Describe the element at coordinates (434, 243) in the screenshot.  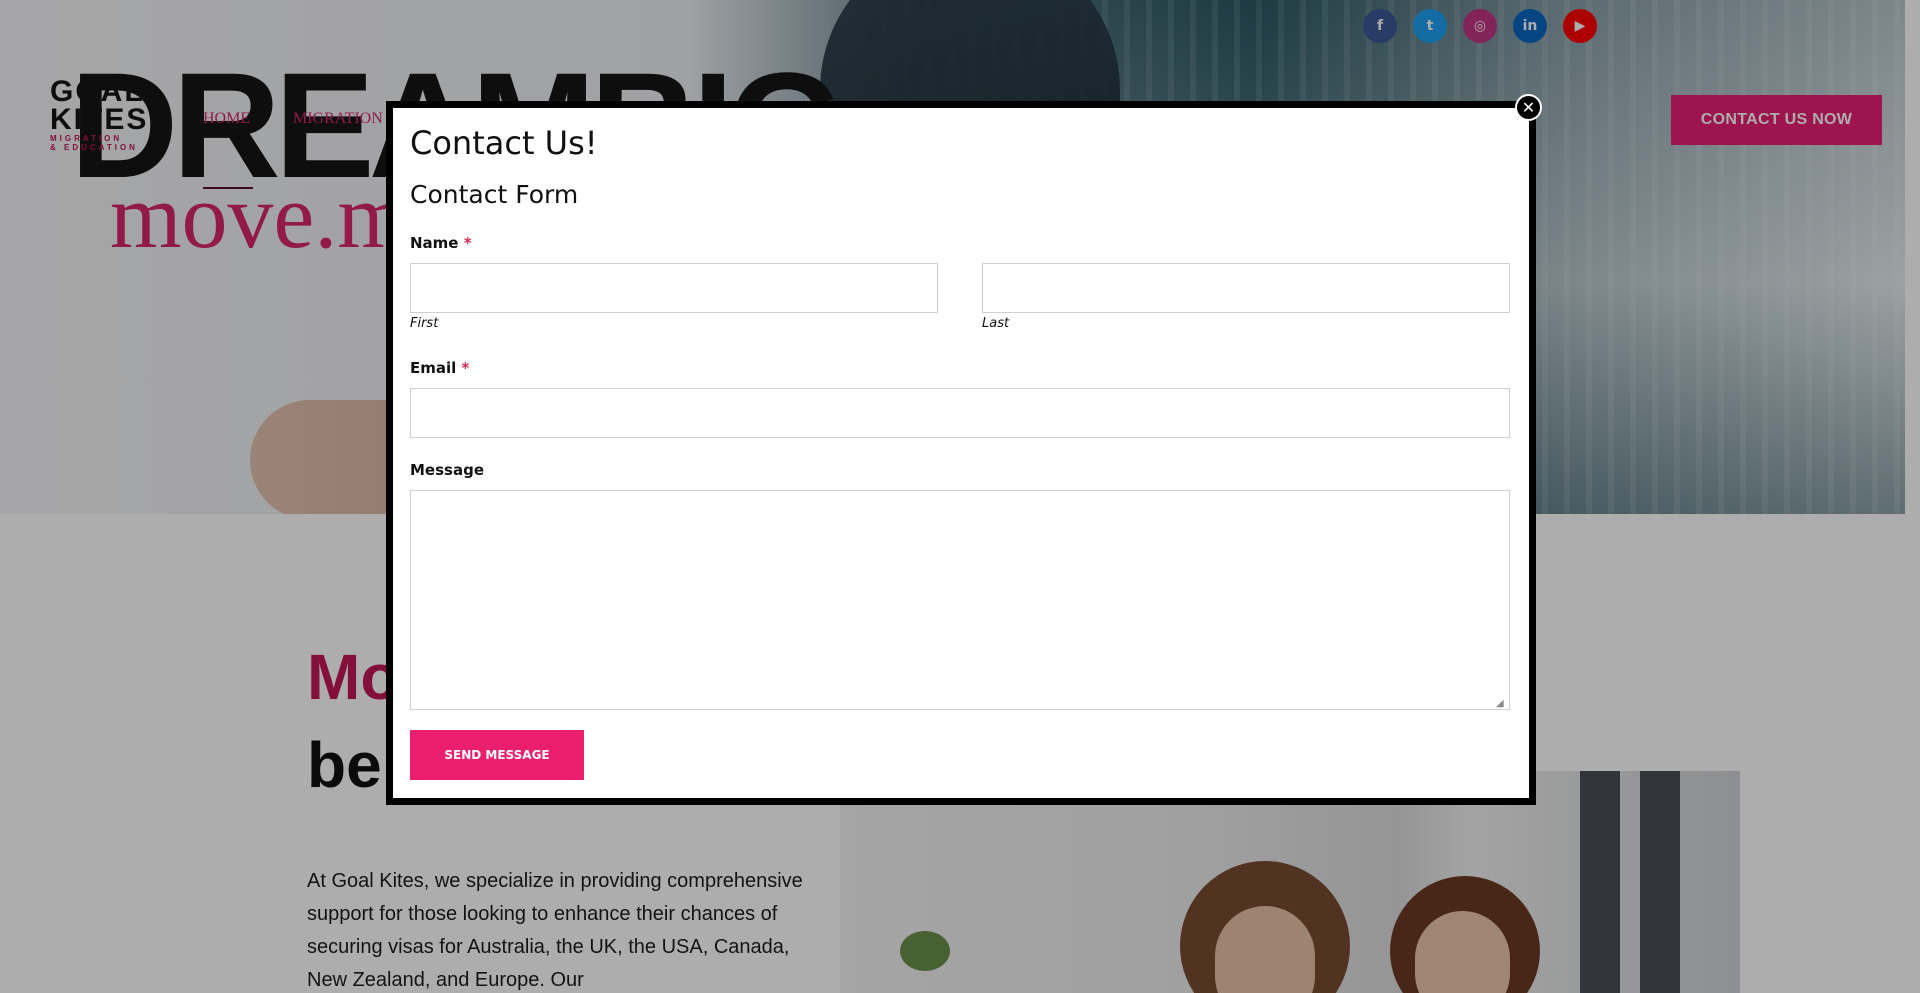
I see `name-label-text: Name` at that location.